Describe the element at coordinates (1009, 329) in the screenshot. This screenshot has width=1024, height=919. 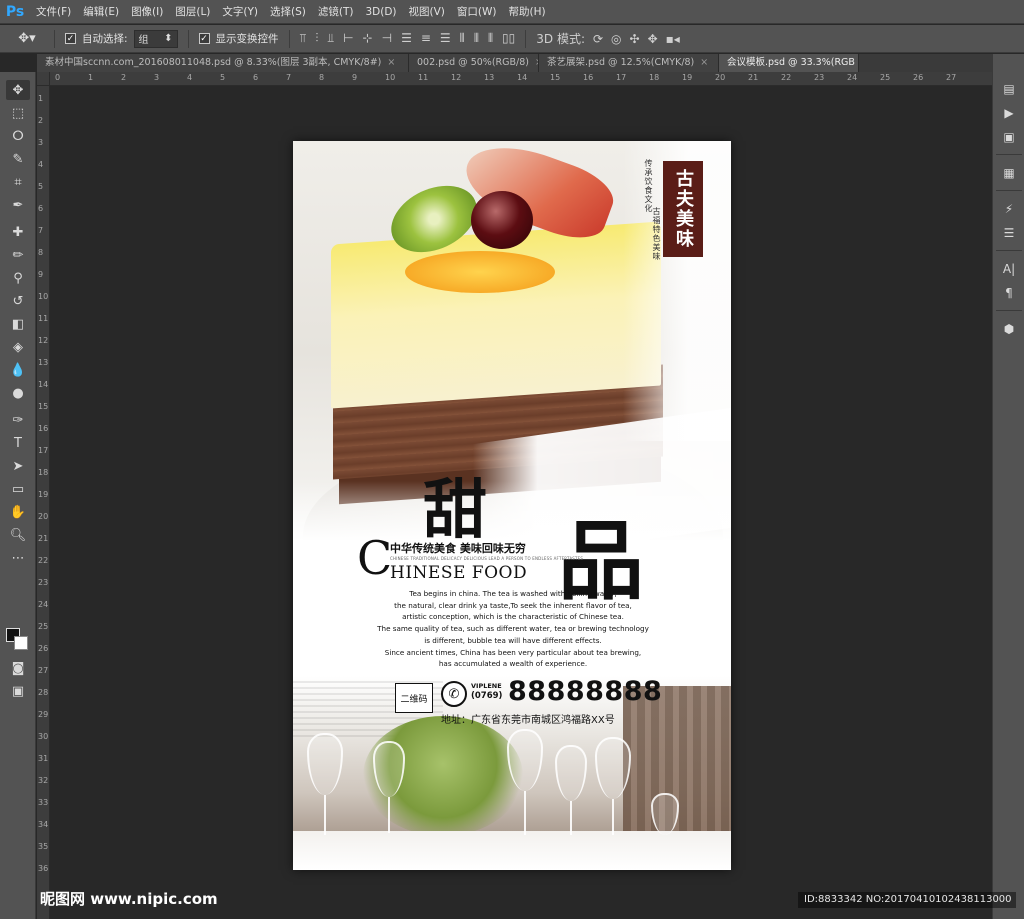
I see `3d-panel-icon: ⬢` at that location.